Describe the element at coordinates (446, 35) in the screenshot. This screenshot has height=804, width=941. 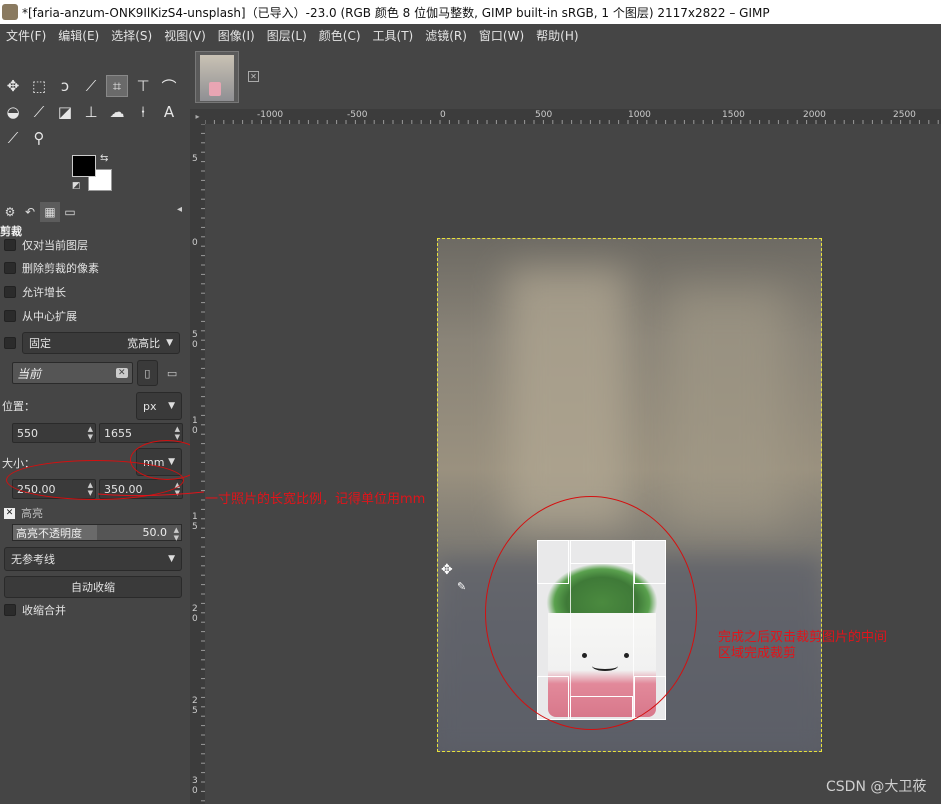
I see `menu-filters: 滤镜(R)` at that location.